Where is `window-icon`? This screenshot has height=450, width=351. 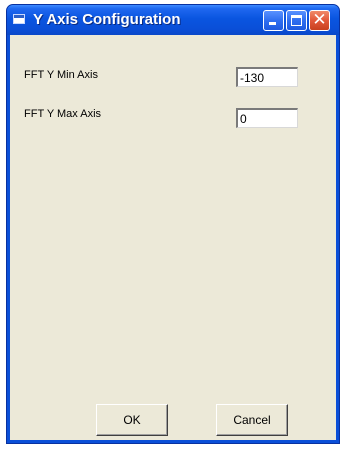
window-icon is located at coordinates (19, 19).